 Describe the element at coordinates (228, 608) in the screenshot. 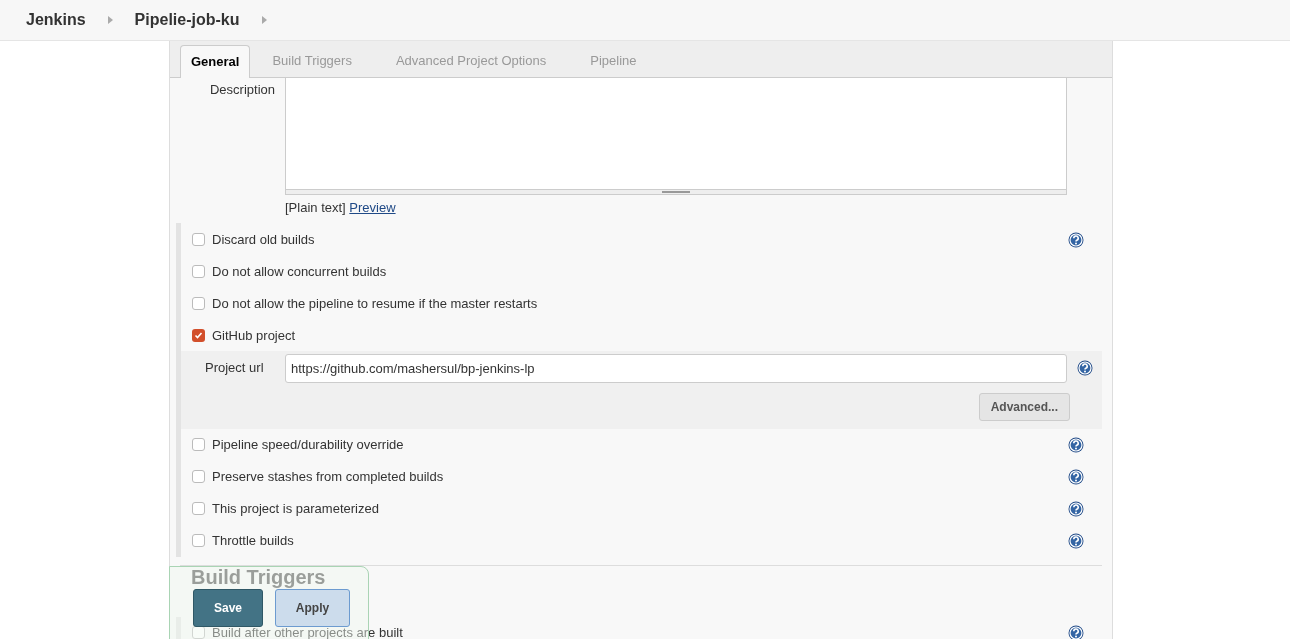

I see `save-button: Save` at that location.